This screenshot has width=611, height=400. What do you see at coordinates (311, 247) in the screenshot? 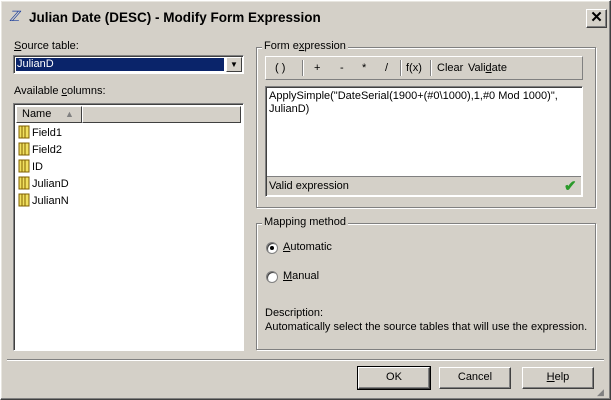
I see `automatic-label-text: utomatic` at bounding box center [311, 247].